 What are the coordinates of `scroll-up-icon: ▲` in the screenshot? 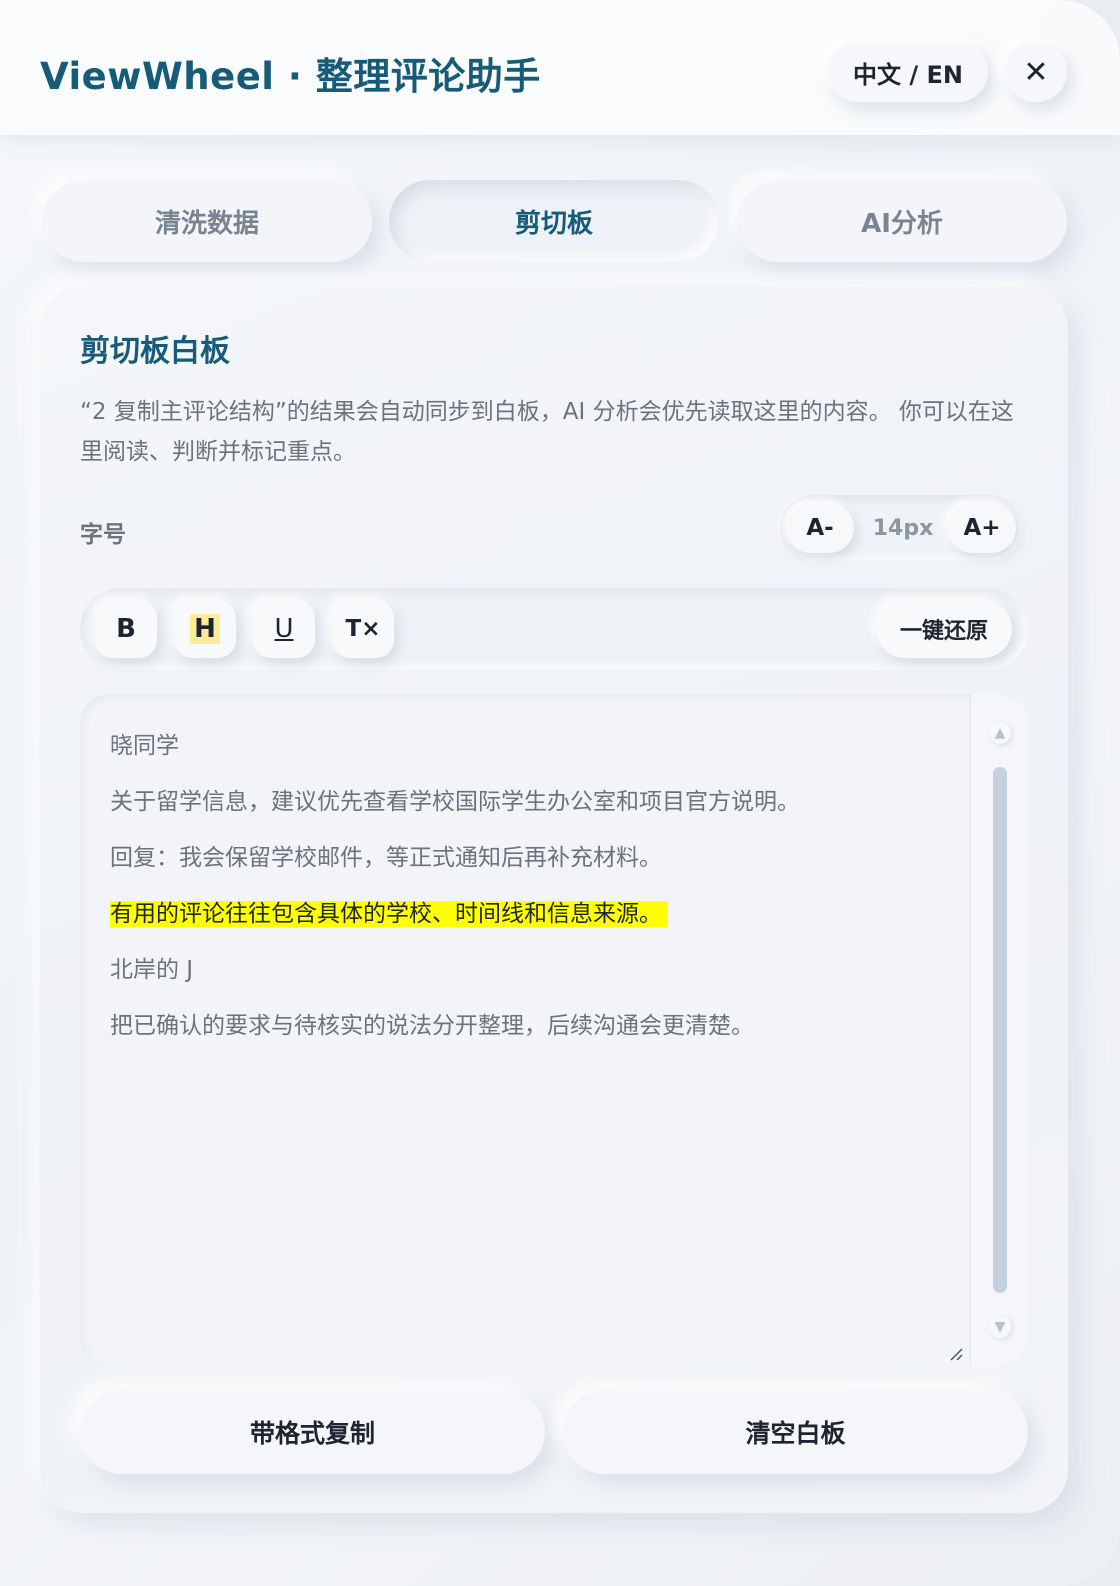 It's located at (1000, 733).